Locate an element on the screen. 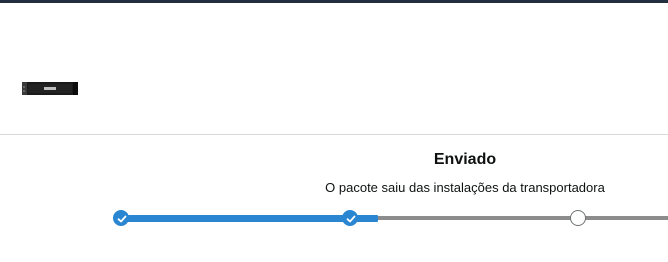 The width and height of the screenshot is (668, 262). product-thumbnail is located at coordinates (50, 88).